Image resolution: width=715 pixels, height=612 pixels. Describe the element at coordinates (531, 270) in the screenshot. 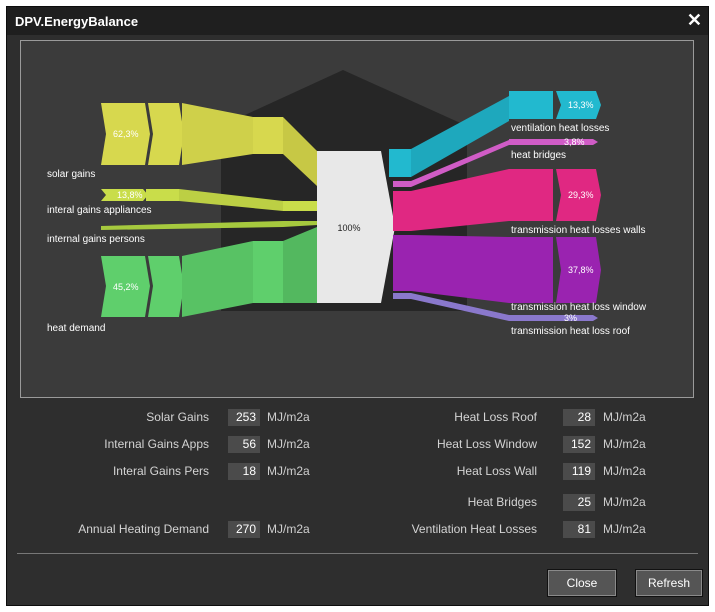

I see `window-block` at that location.